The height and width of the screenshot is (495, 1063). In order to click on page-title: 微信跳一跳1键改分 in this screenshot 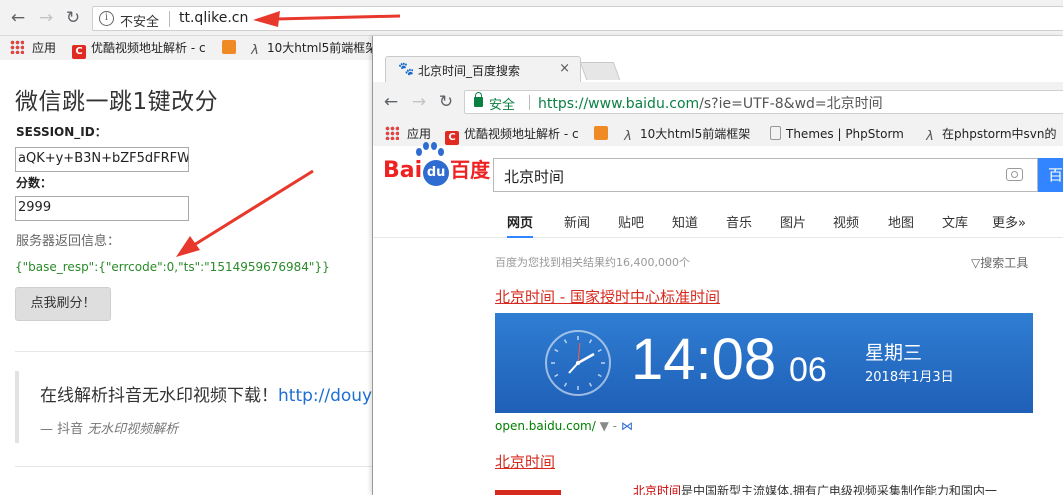, I will do `click(117, 102)`.